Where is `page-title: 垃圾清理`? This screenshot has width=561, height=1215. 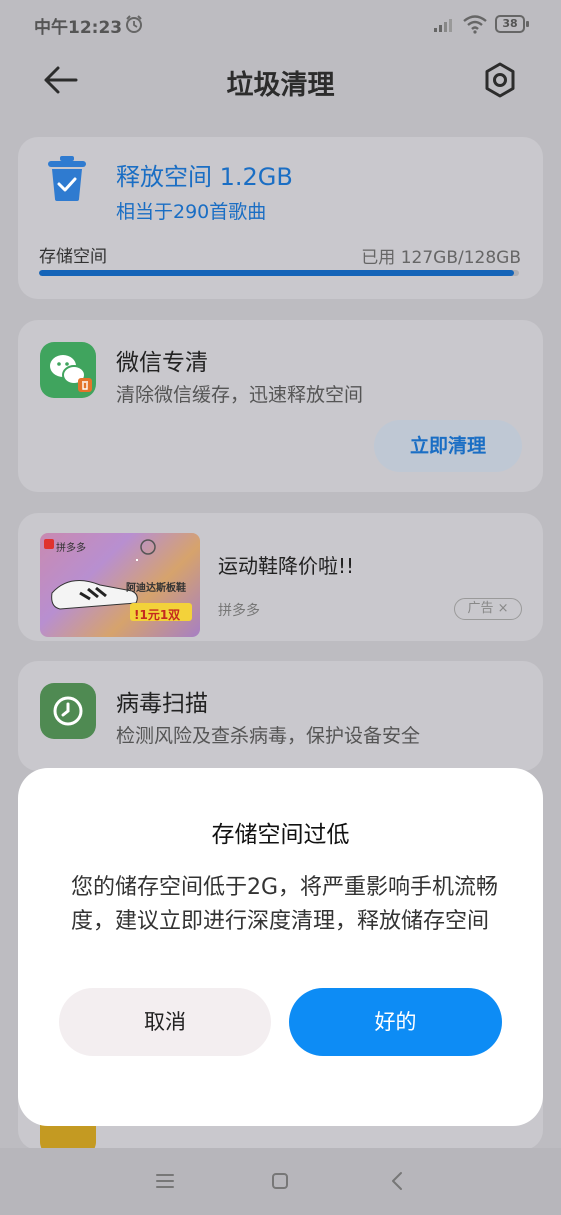 page-title: 垃圾清理 is located at coordinates (280, 85).